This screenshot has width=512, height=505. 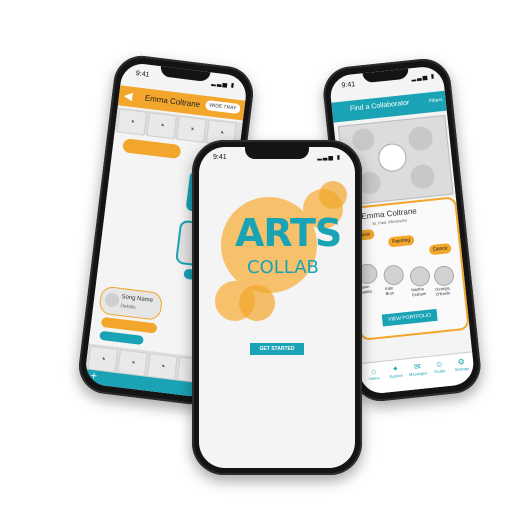 What do you see at coordinates (137, 299) in the screenshot?
I see `song-name: Song Name` at bounding box center [137, 299].